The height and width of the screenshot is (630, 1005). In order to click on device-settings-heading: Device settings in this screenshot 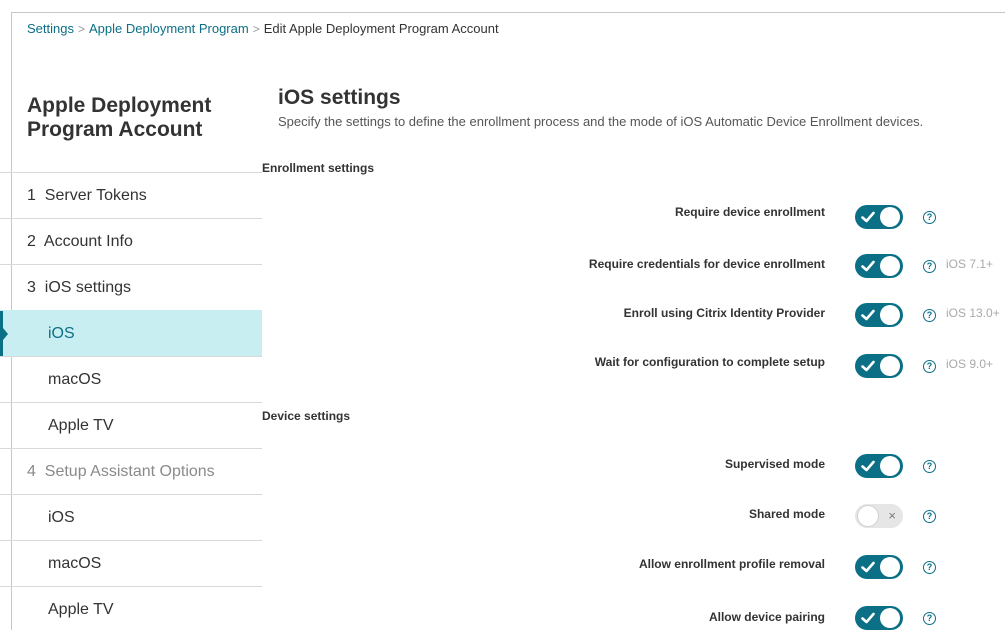, I will do `click(306, 416)`.